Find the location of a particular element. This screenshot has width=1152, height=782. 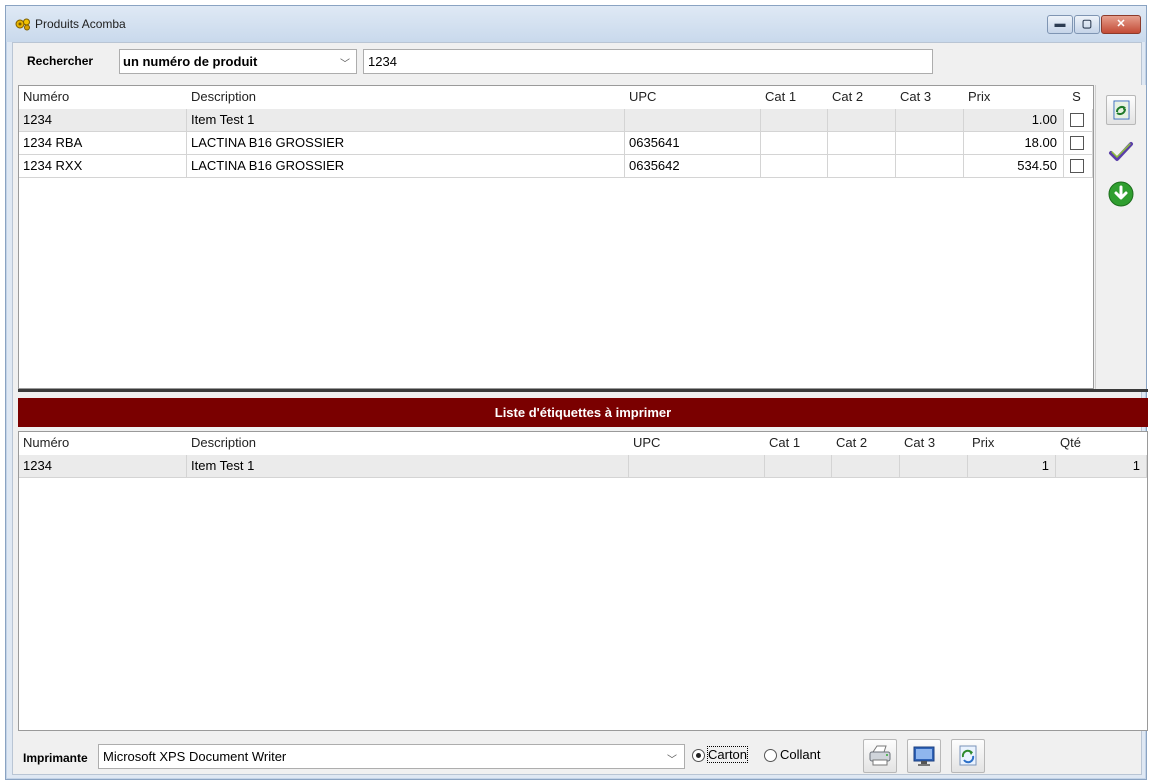

title-bar: Produits Acomba ▬ ▢ ✕ is located at coordinates (576, 24).